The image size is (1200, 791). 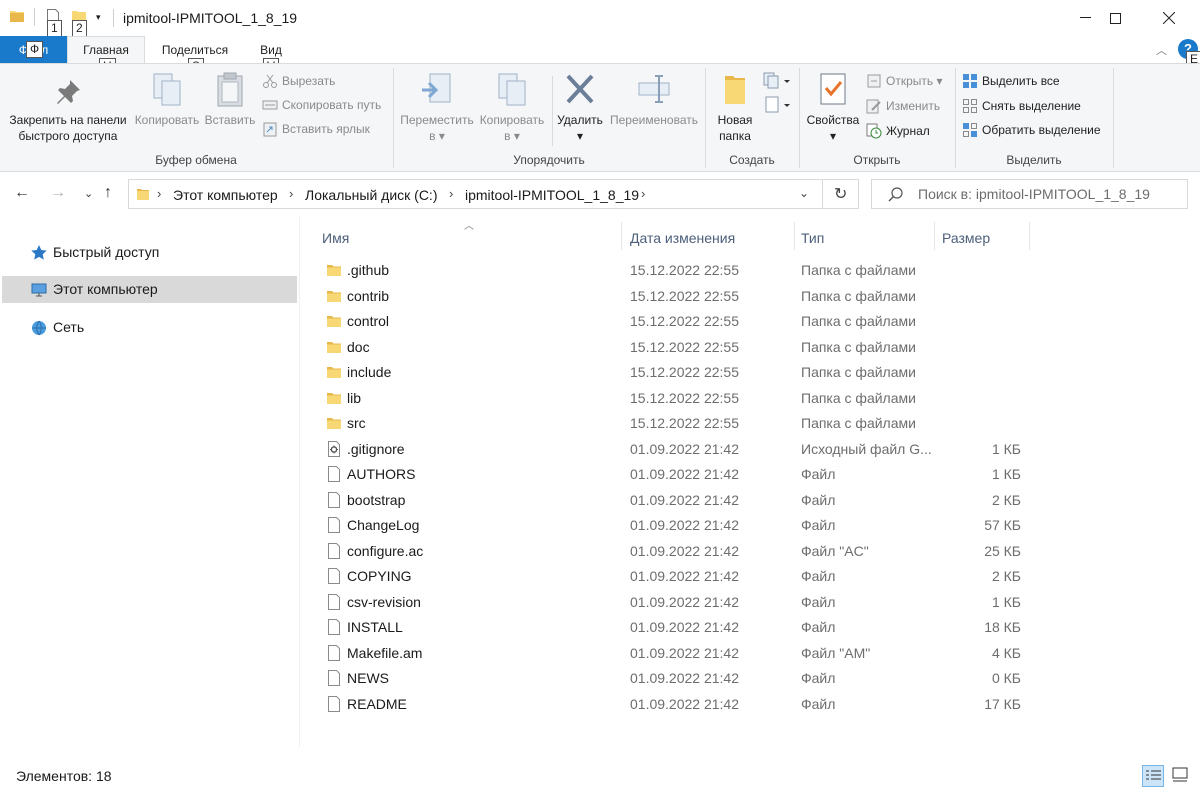 What do you see at coordinates (334, 499) in the screenshot?
I see `file-icon` at bounding box center [334, 499].